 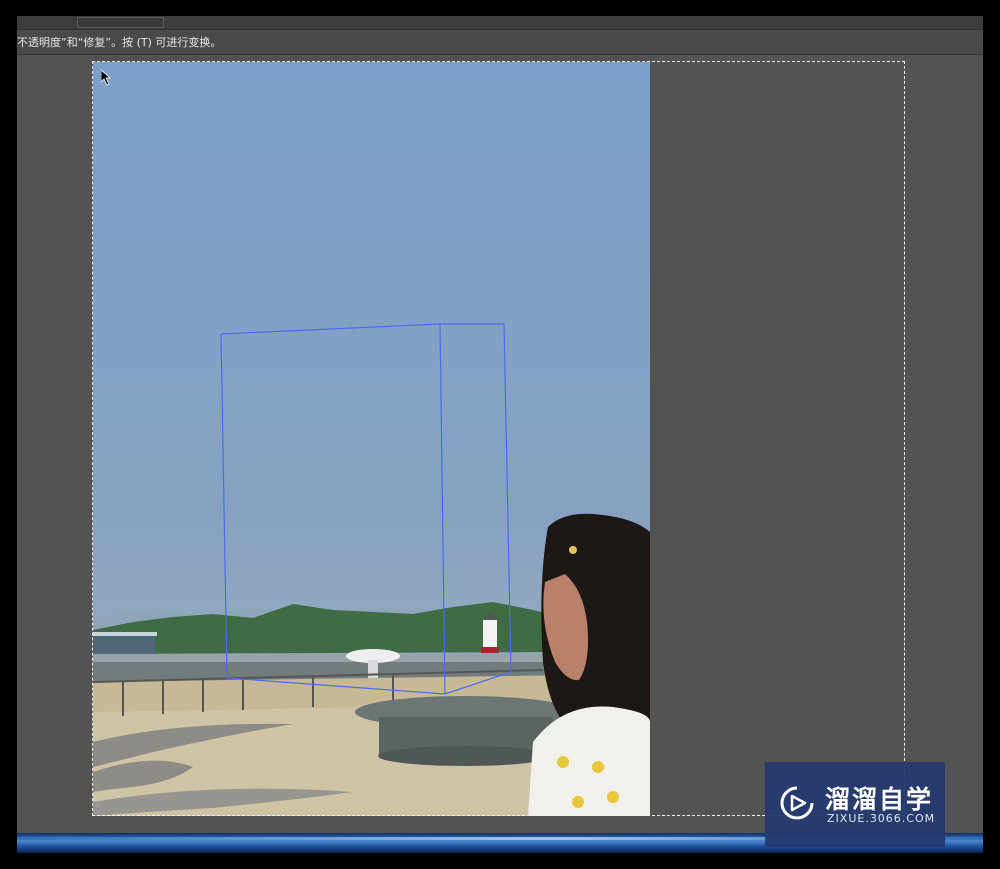 I want to click on tool-hint-text: 不透明度”和“修复”。按 (T) 可进行变换。, so click(x=119, y=42).